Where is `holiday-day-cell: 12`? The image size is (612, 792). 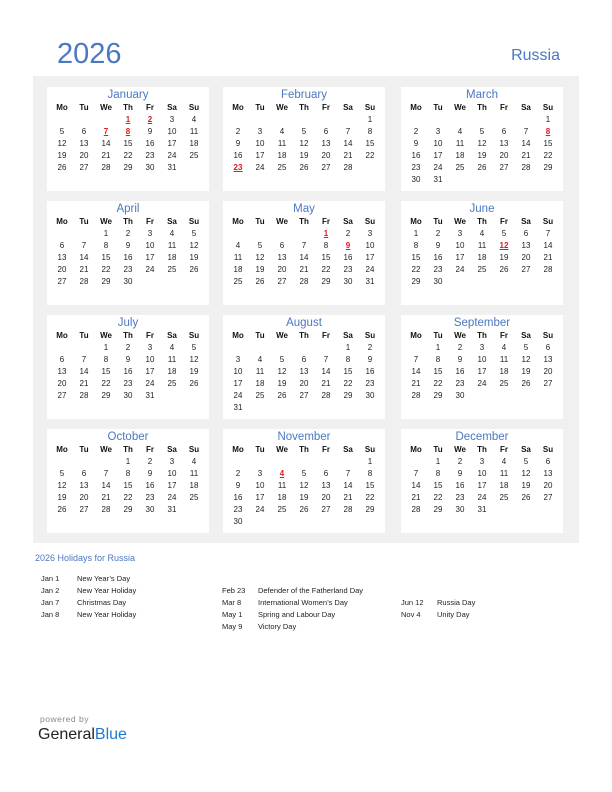
holiday-day-cell: 12 is located at coordinates (504, 245).